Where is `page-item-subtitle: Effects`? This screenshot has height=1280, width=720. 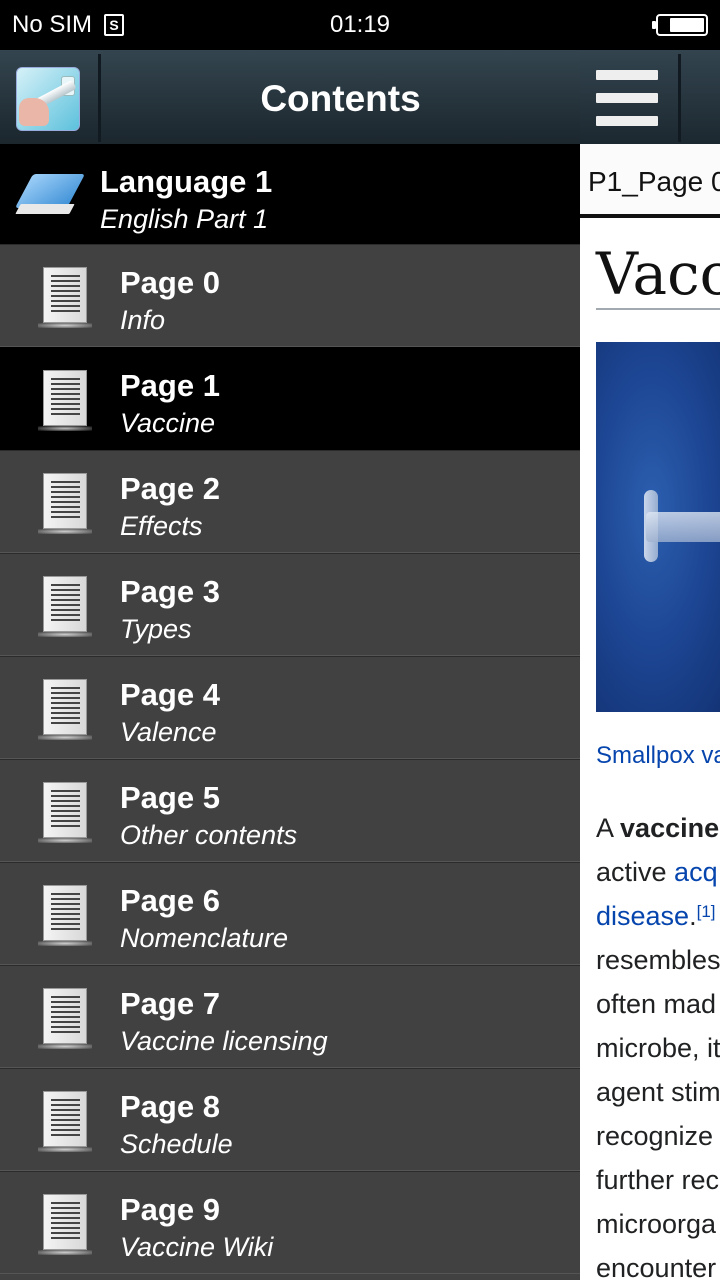
page-item-subtitle: Effects is located at coordinates (161, 526).